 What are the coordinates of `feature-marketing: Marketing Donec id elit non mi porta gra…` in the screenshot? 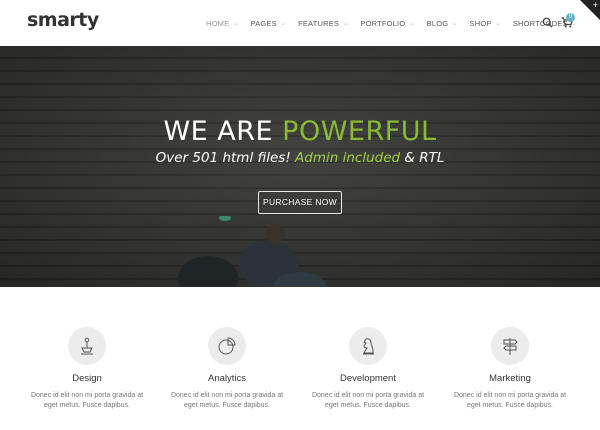 It's located at (510, 369).